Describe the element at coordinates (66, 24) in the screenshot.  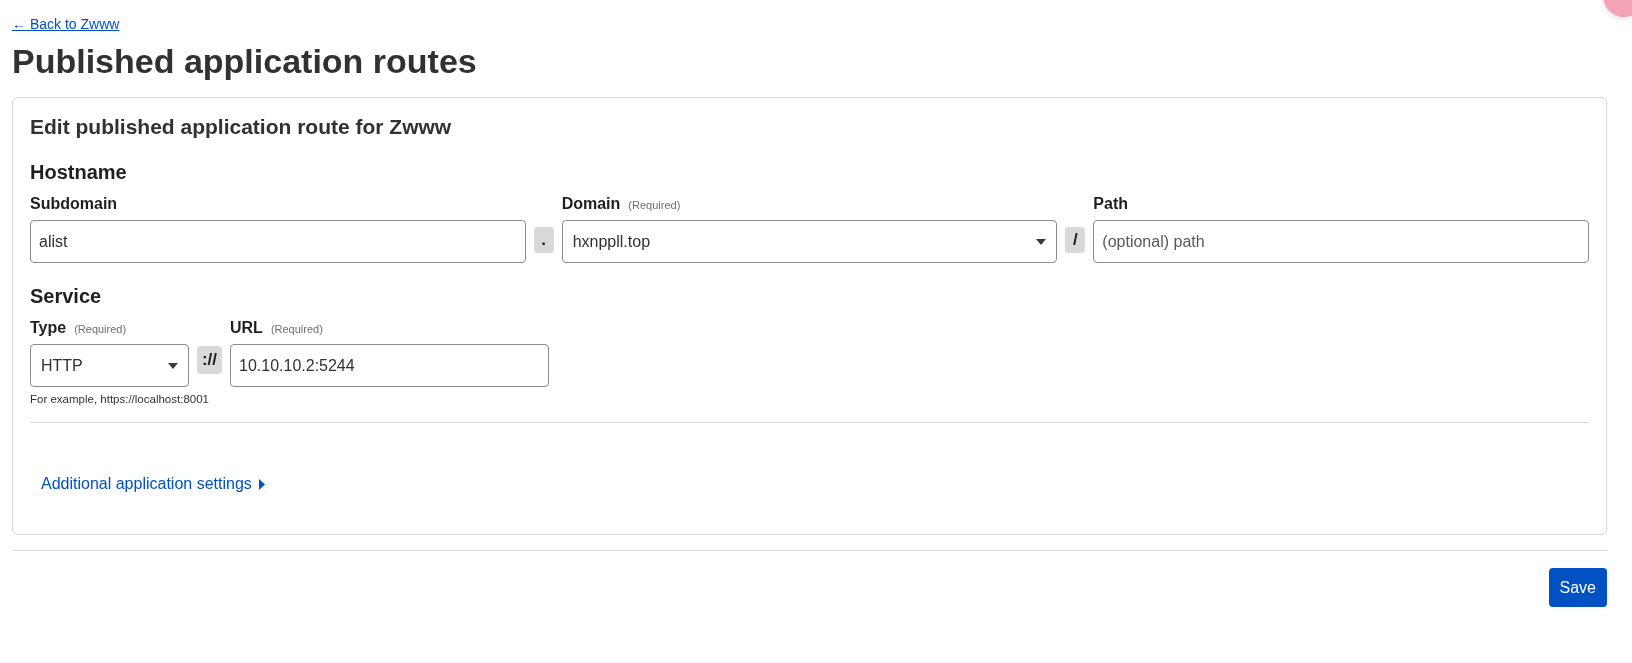
I see `back-link: ← Back to Zwww` at that location.